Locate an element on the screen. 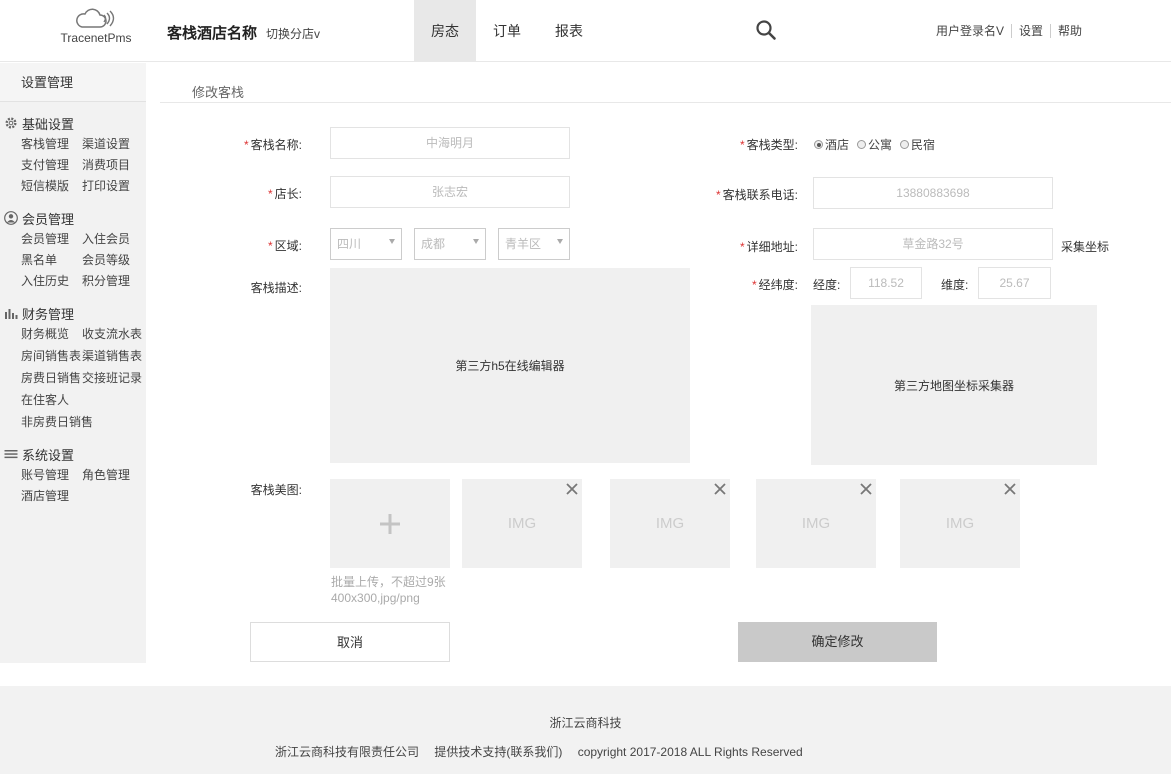 This screenshot has width=1171, height=774. nav-room-status: 房态 is located at coordinates (445, 31).